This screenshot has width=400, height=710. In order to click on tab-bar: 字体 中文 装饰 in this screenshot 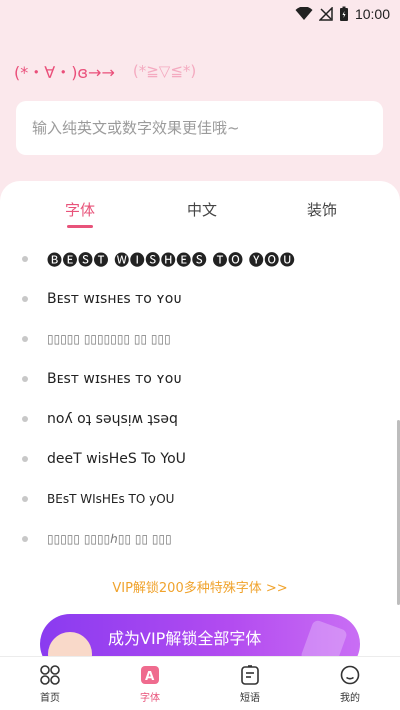, I will do `click(200, 209)`.